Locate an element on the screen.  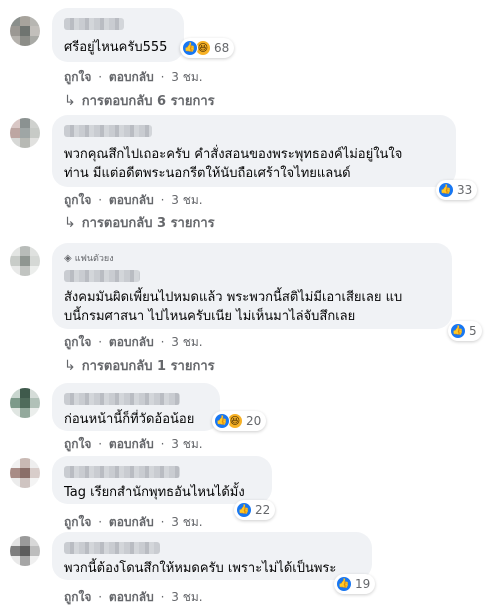
reaction-summary: 👍 😆 20 is located at coordinates (239, 421).